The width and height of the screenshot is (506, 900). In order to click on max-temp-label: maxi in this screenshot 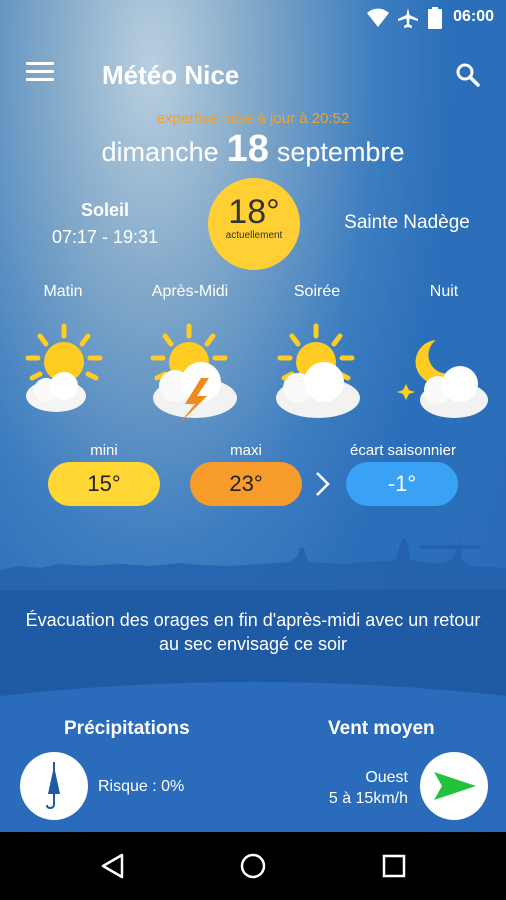, I will do `click(246, 450)`.